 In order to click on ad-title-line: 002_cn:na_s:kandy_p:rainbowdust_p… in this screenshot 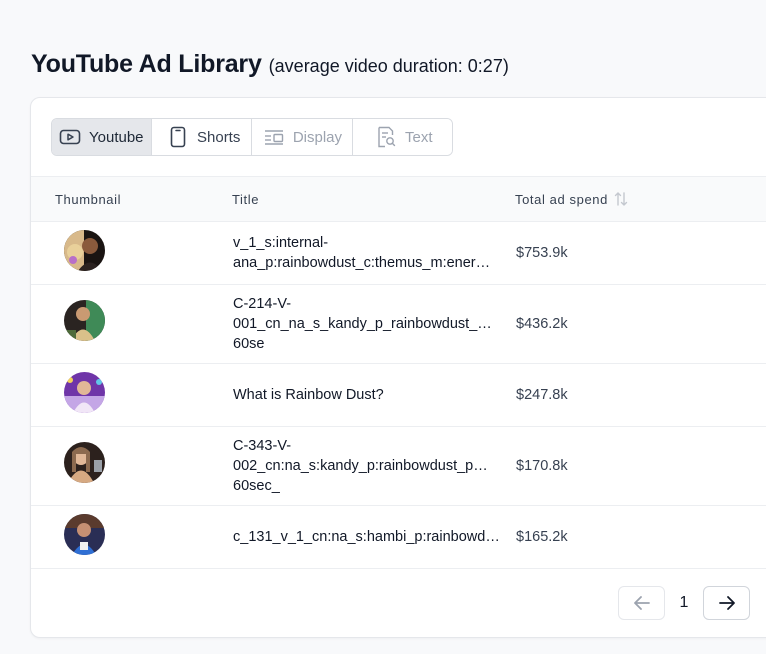, I will do `click(360, 466)`.